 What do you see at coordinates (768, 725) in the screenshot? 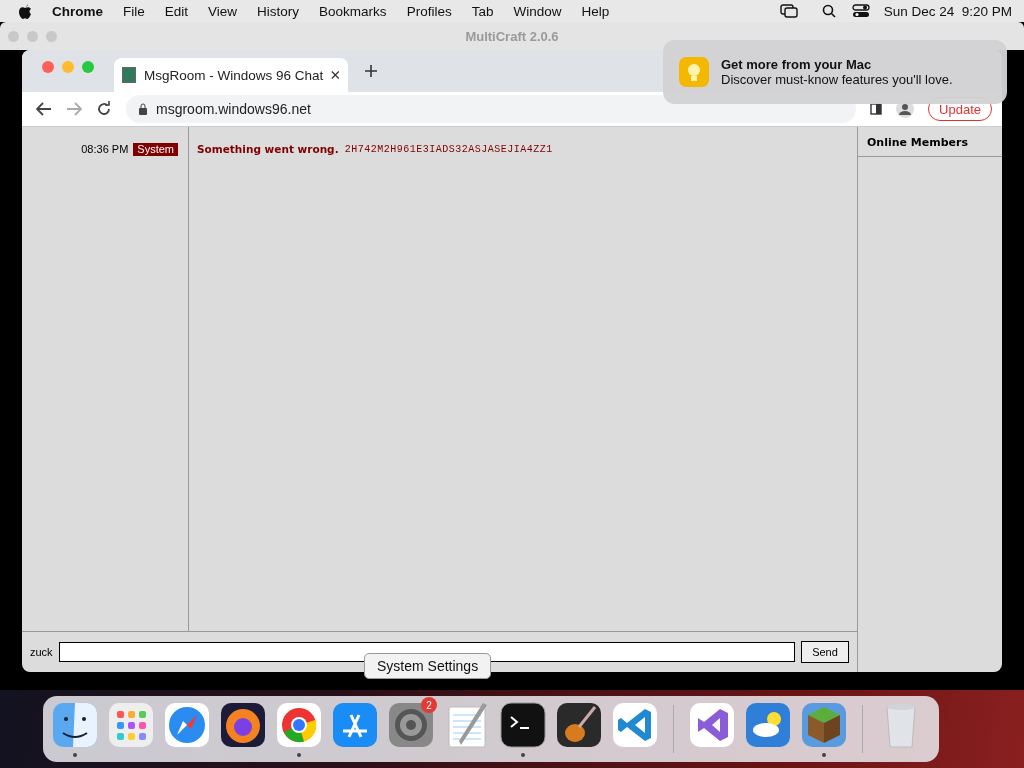
I see `cloud-sun-icon` at bounding box center [768, 725].